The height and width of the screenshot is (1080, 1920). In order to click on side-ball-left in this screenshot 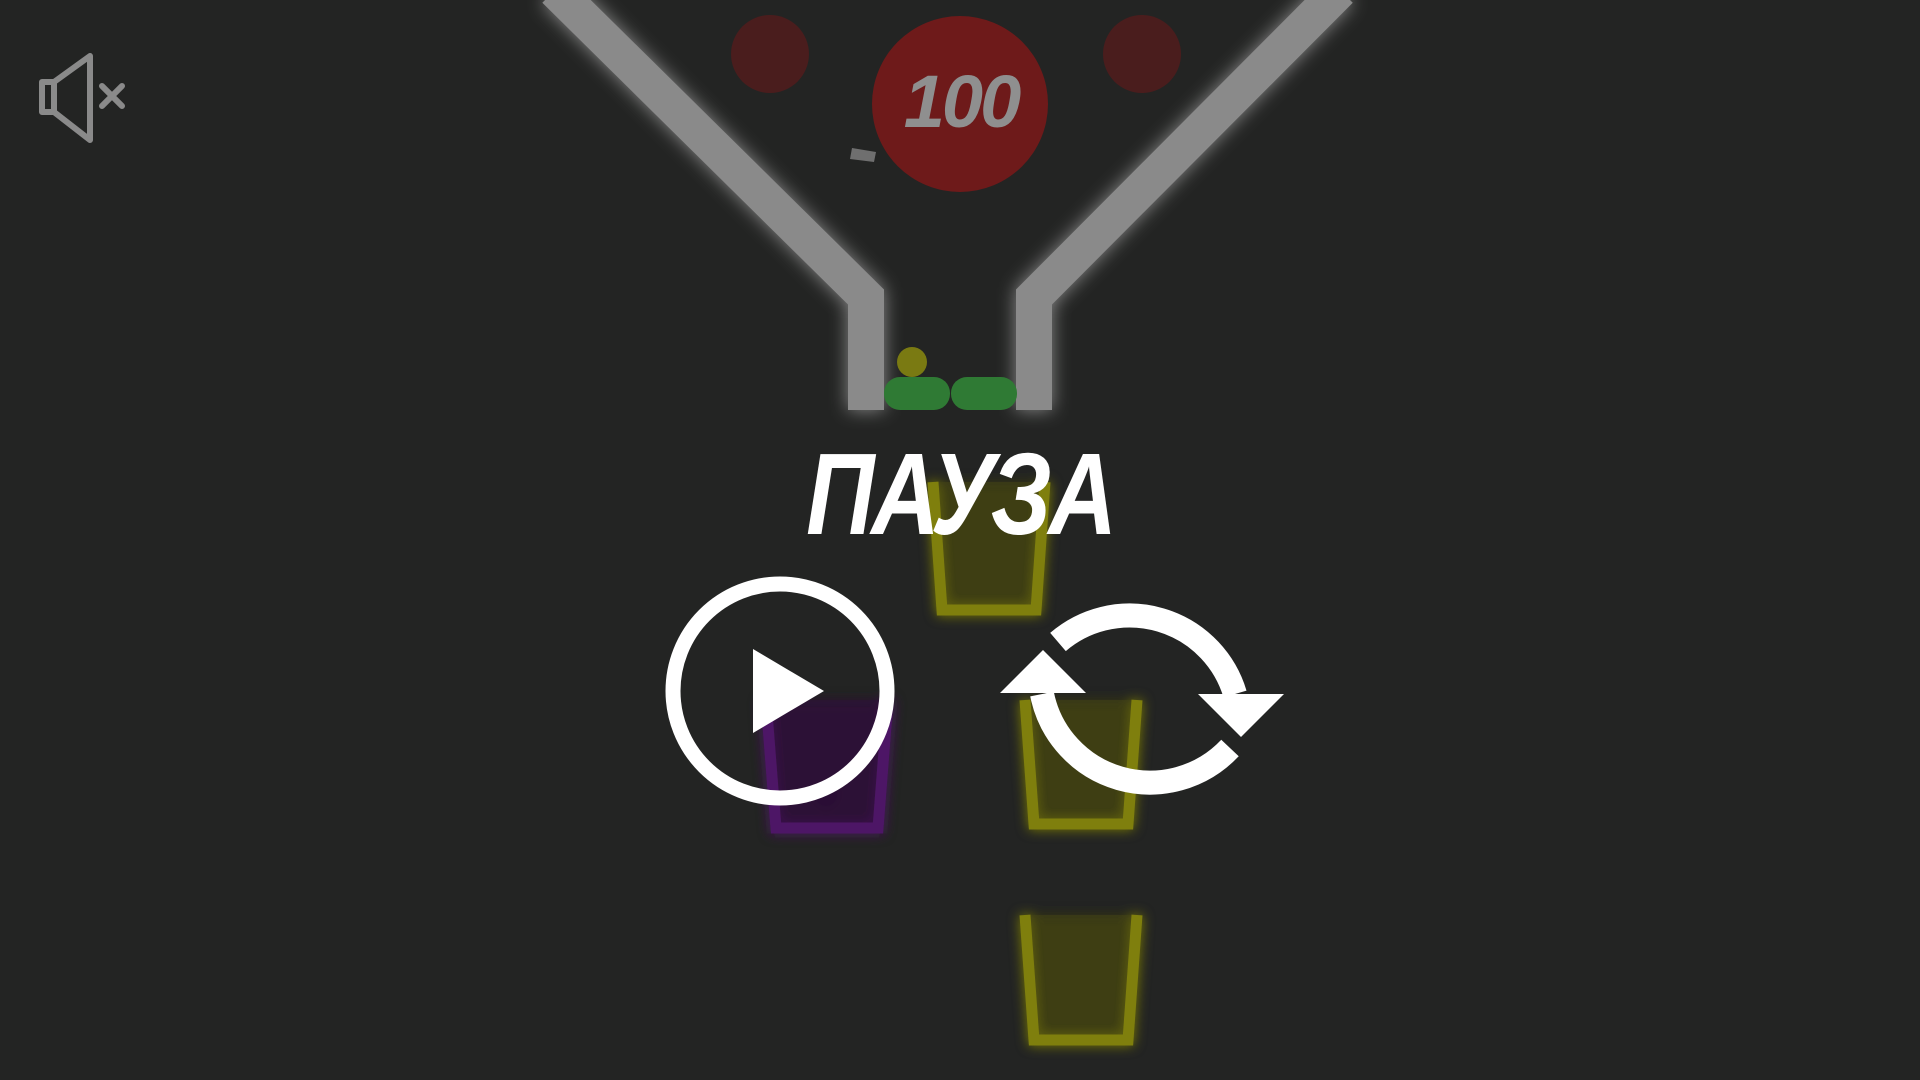, I will do `click(770, 54)`.